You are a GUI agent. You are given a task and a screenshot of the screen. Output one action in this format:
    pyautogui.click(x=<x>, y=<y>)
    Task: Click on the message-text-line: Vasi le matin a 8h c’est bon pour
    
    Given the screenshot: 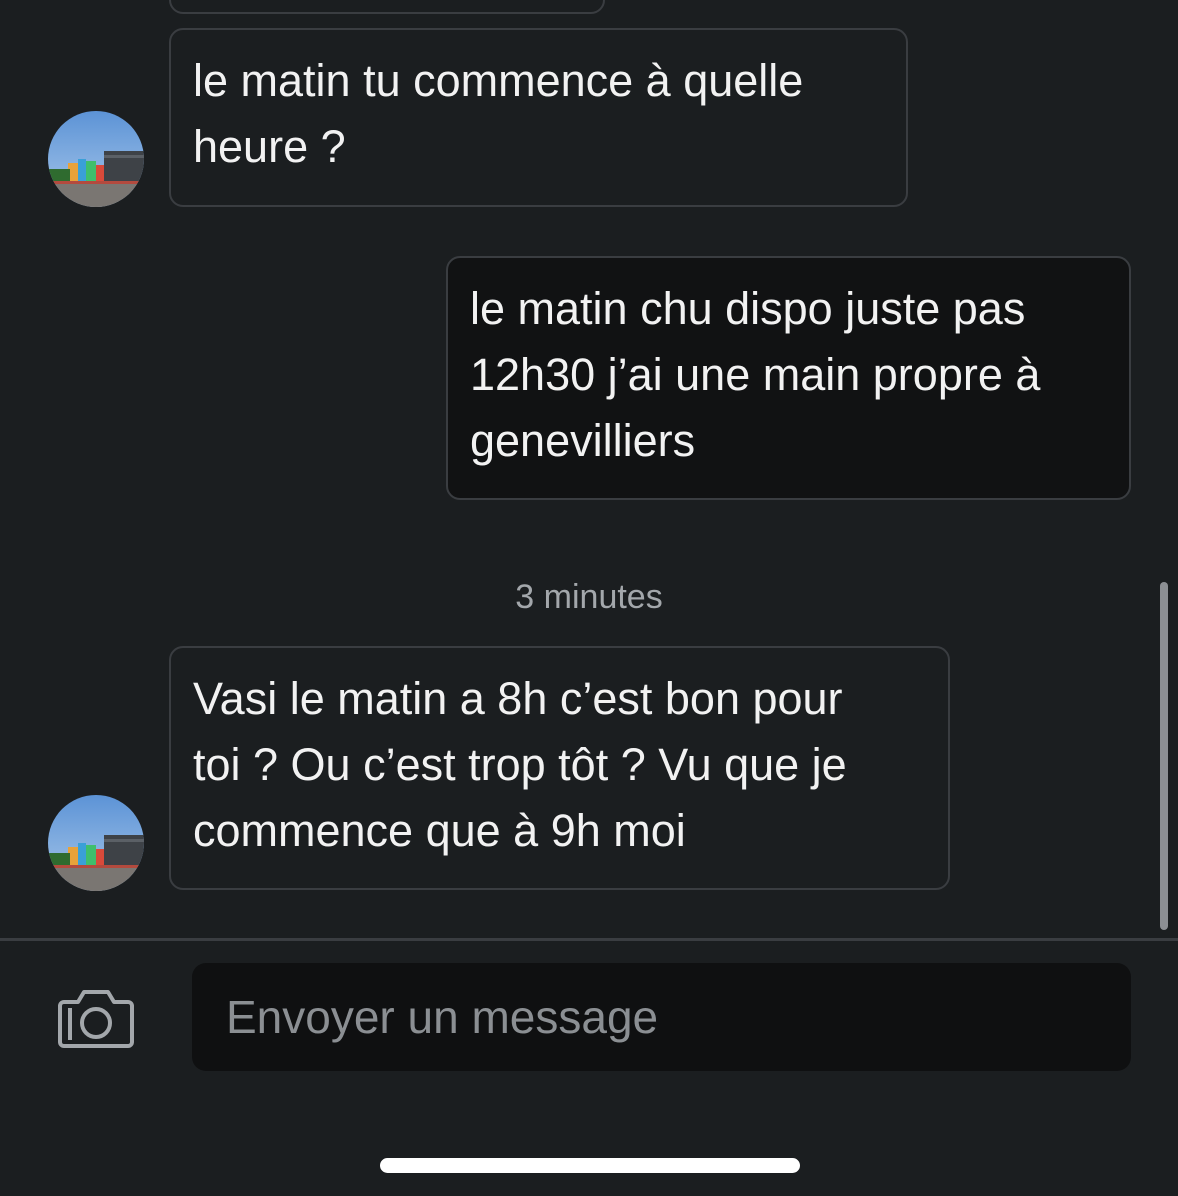 What is the action you would take?
    pyautogui.click(x=518, y=698)
    